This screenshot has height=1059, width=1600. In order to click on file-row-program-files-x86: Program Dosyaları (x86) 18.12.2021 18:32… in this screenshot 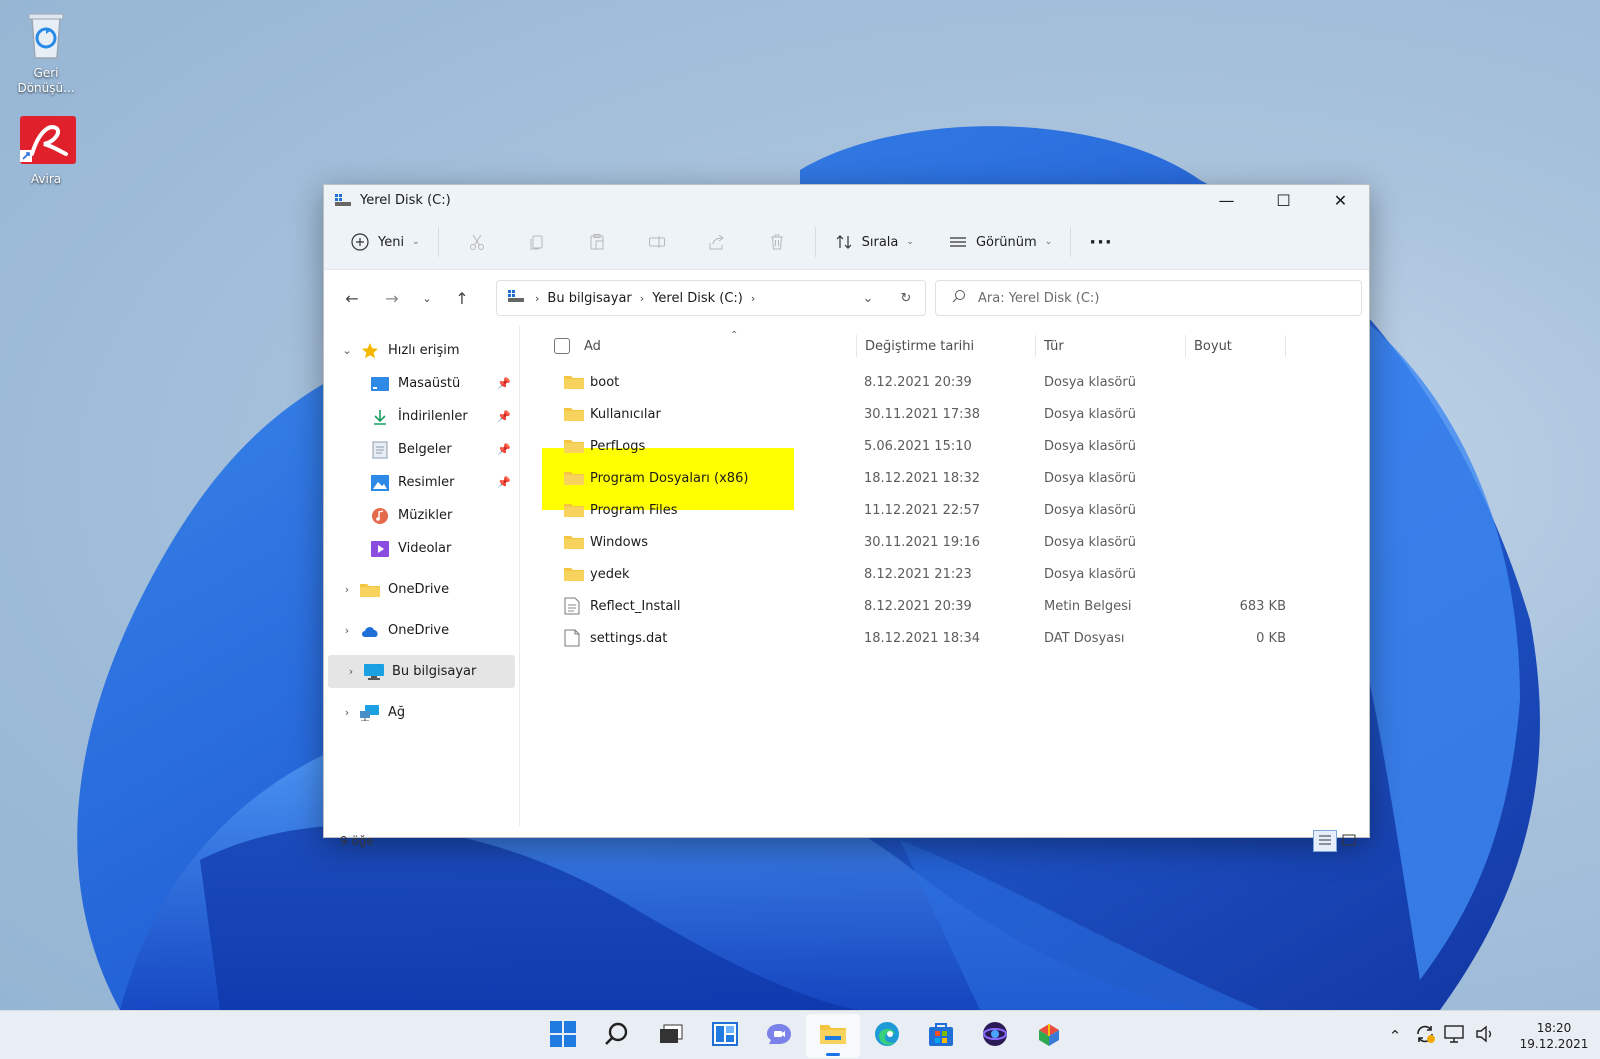, I will do `click(957, 478)`.